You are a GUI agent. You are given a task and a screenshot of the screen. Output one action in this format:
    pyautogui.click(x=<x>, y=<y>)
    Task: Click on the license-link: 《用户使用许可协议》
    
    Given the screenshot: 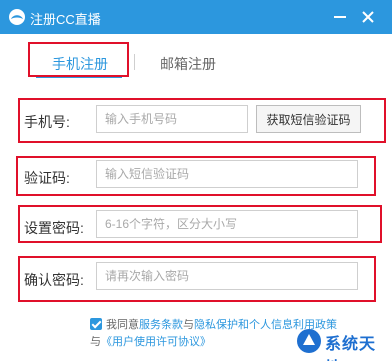 What is the action you would take?
    pyautogui.click(x=156, y=342)
    